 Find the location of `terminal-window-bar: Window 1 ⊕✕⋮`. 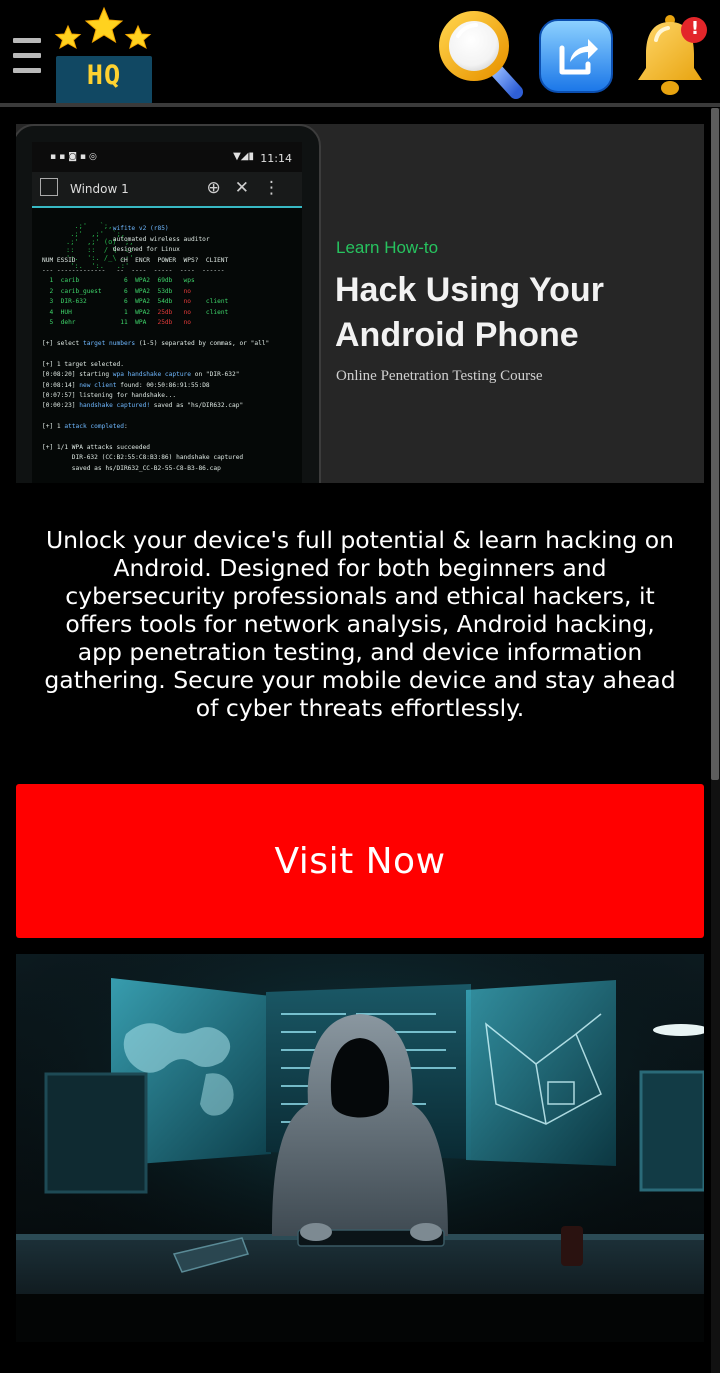

terminal-window-bar: Window 1 ⊕✕⋮ is located at coordinates (167, 190).